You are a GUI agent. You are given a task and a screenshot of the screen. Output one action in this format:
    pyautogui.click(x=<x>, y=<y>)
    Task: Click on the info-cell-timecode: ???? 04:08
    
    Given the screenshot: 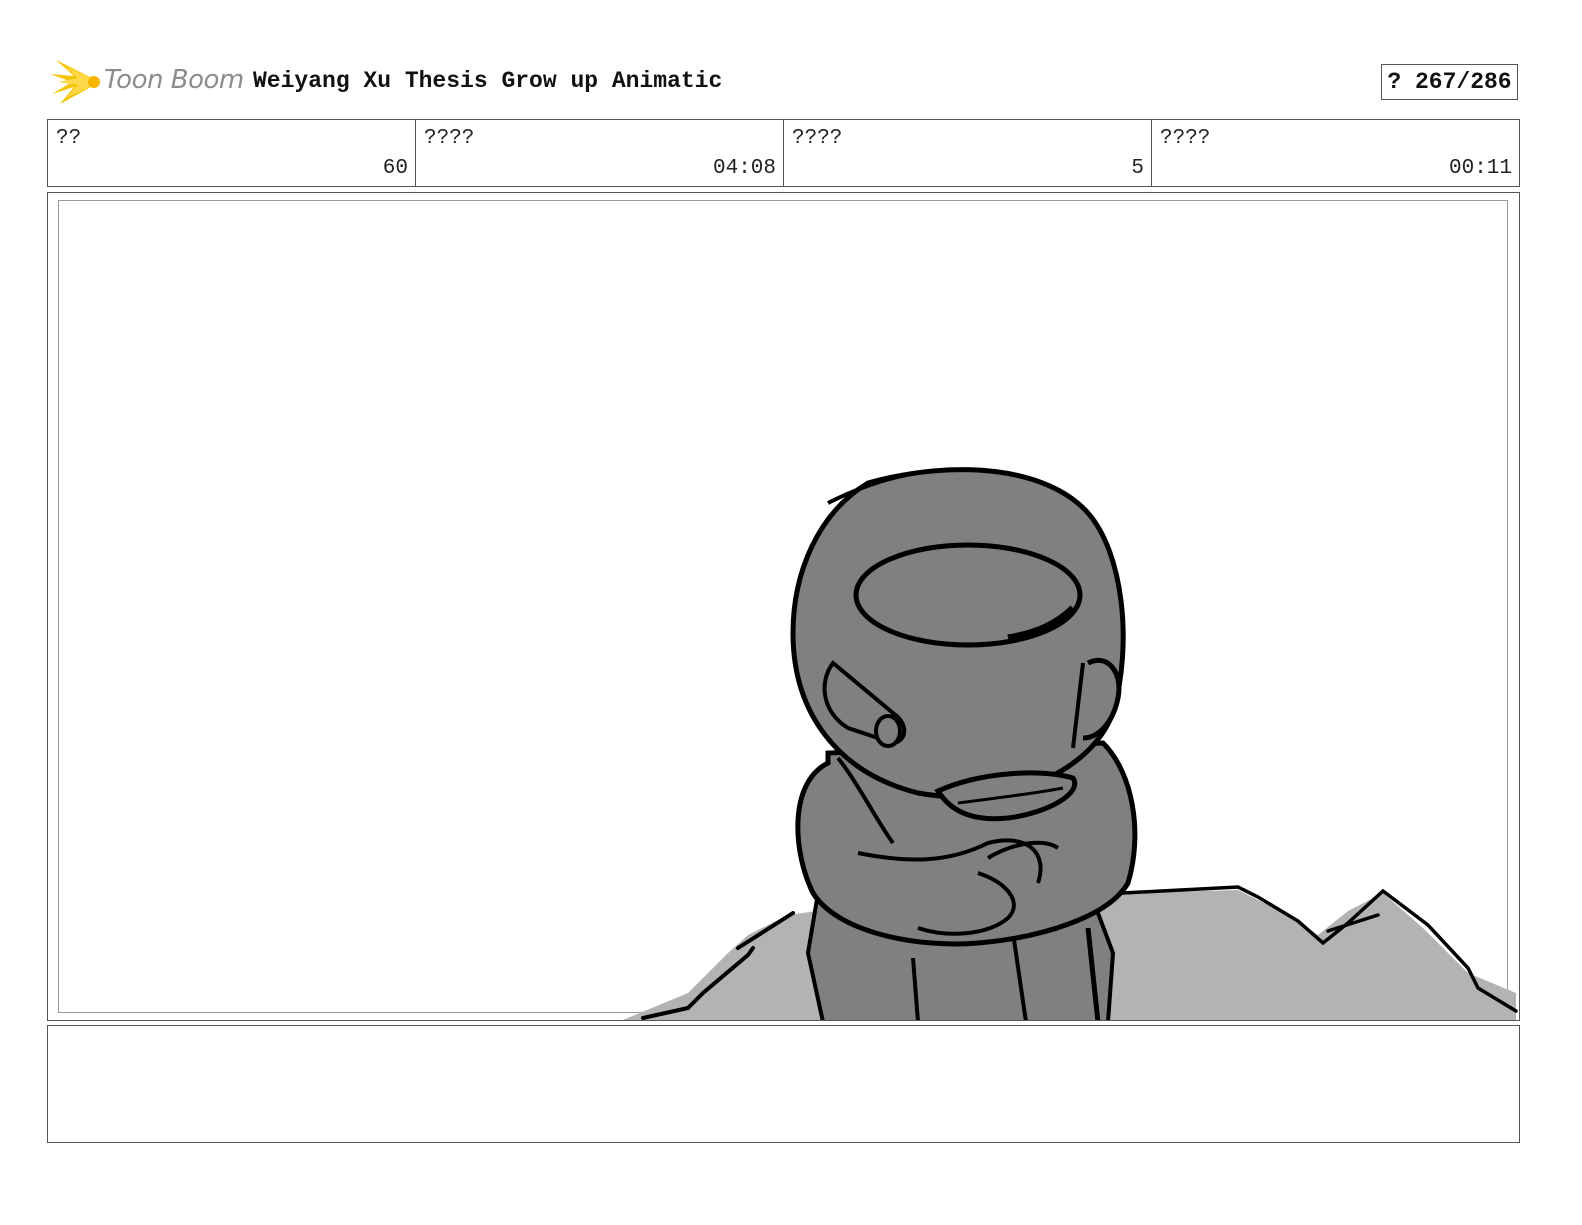 What is the action you would take?
    pyautogui.click(x=600, y=153)
    